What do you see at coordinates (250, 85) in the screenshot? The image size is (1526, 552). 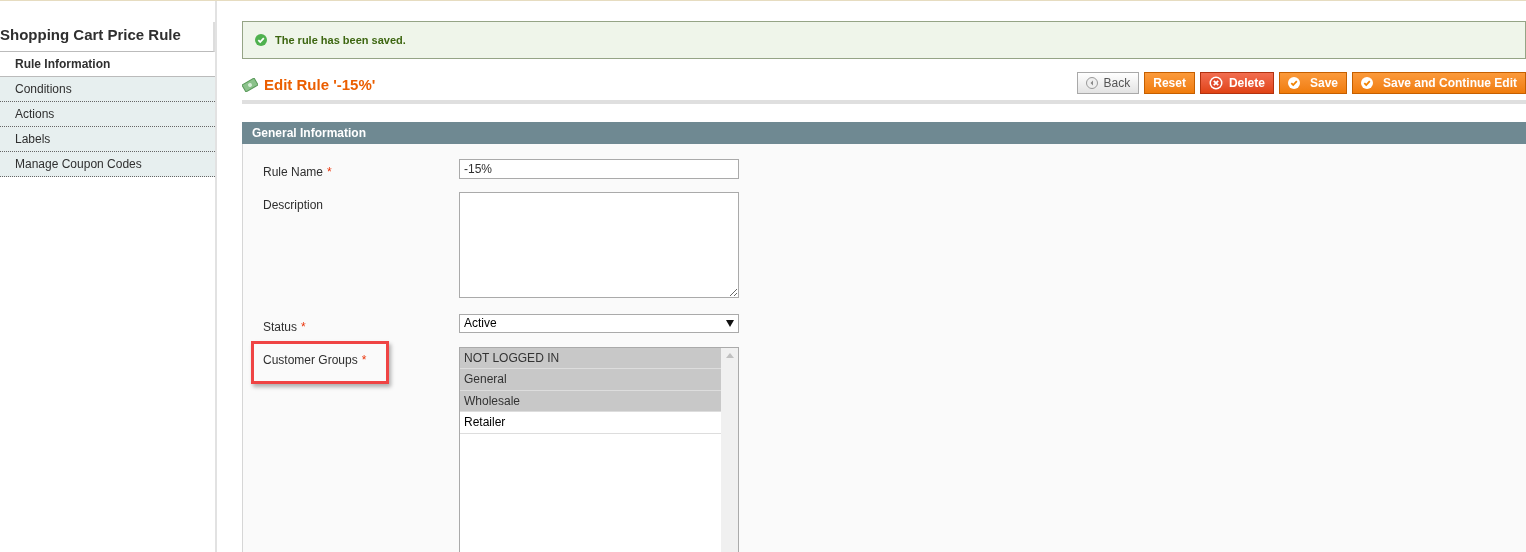 I see `money-icon` at bounding box center [250, 85].